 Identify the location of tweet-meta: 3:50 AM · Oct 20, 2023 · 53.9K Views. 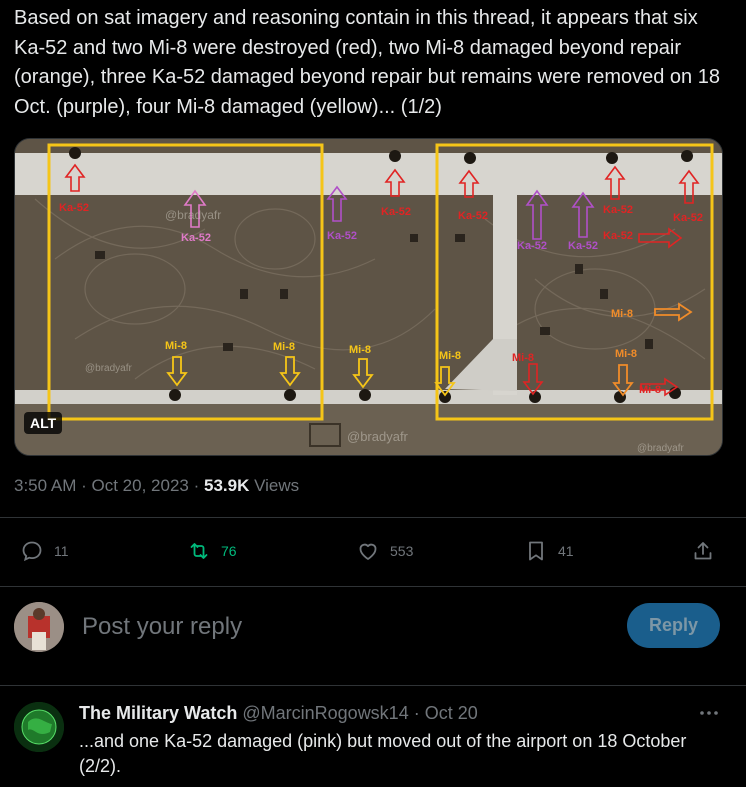
(156, 486).